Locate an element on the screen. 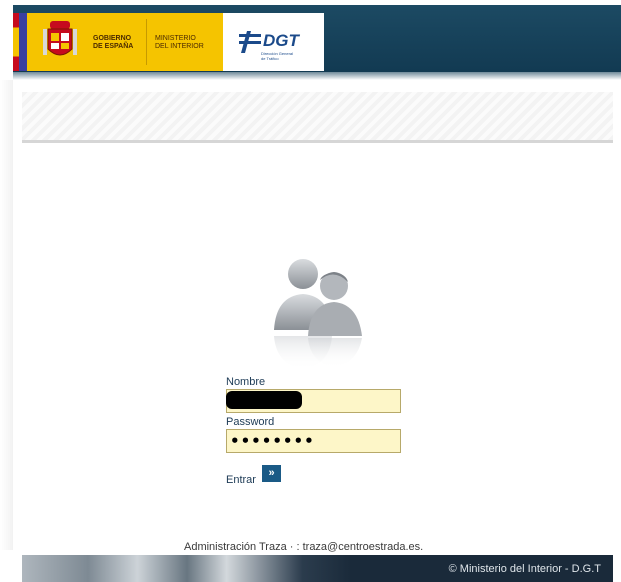 The image size is (621, 582). gobierno-text: GOBIERNO DE ESPAÑA is located at coordinates (113, 43).